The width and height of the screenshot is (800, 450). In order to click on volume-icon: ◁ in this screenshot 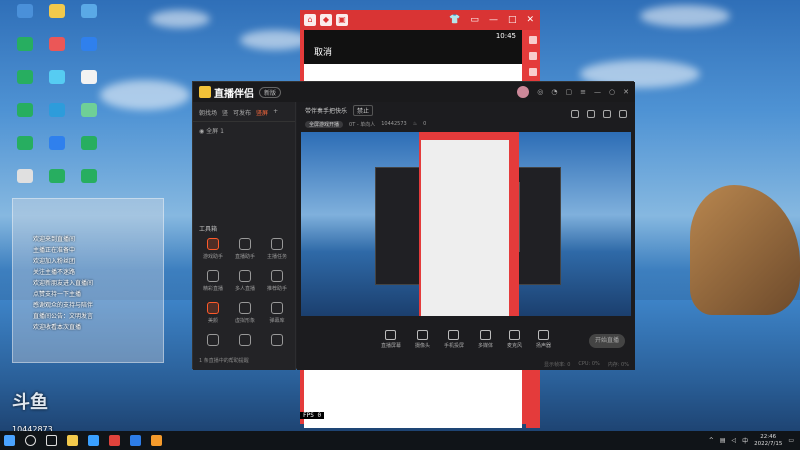, I will do `click(733, 440)`.